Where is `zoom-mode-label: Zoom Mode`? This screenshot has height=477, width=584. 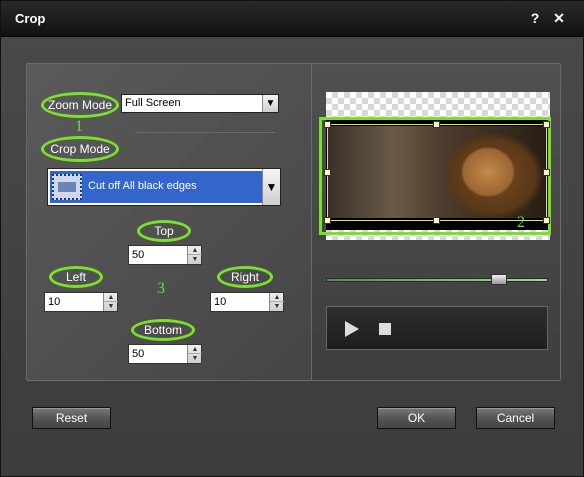 zoom-mode-label: Zoom Mode is located at coordinates (80, 105).